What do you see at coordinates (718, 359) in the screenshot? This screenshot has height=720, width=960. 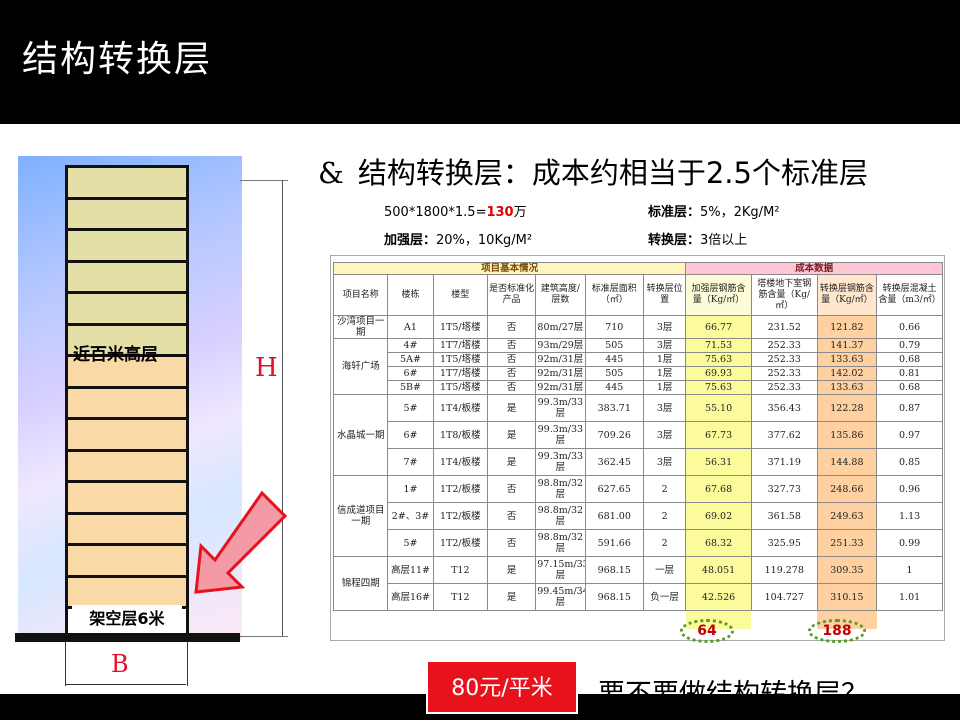 I see `table-cell-reinf: 75.63` at bounding box center [718, 359].